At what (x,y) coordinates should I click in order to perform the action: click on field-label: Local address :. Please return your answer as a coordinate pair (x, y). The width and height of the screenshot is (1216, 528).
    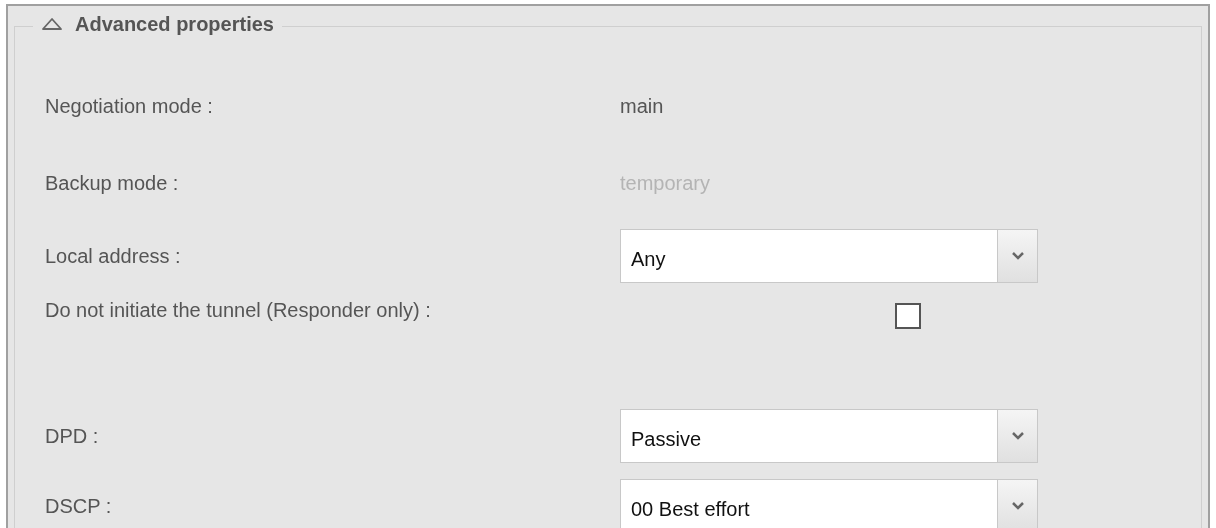
    Looking at the image, I should click on (113, 256).